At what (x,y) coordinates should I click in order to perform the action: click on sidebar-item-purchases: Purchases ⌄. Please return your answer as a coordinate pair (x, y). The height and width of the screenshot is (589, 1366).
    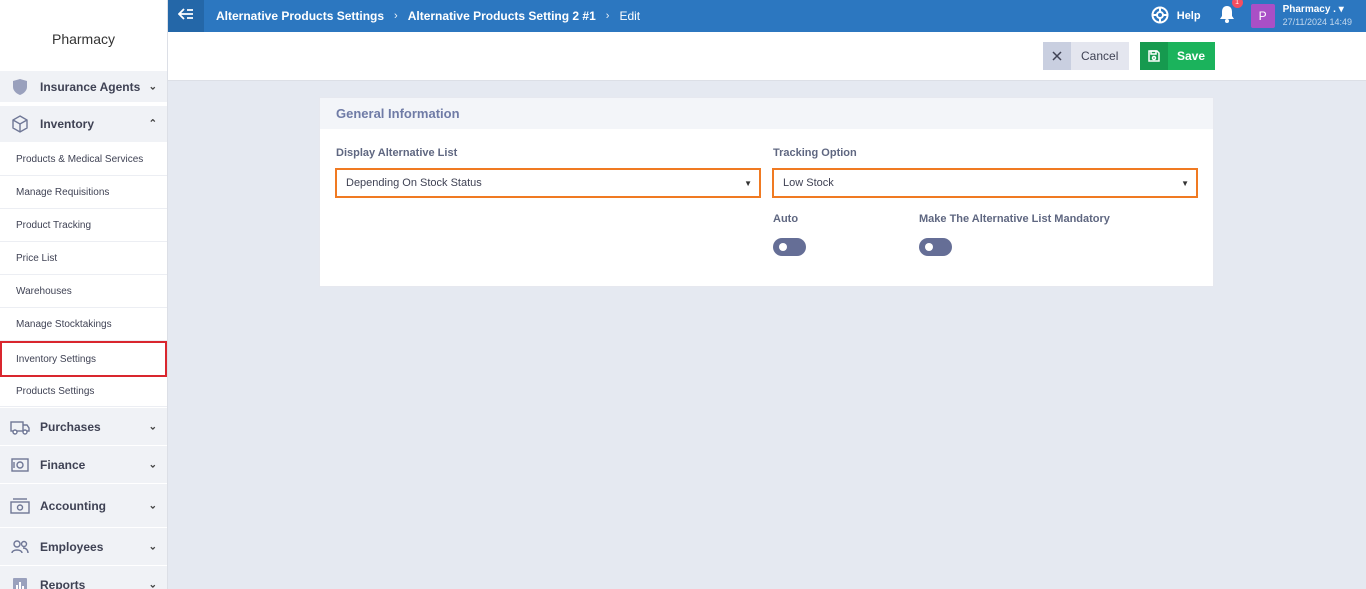
    Looking at the image, I should click on (83, 426).